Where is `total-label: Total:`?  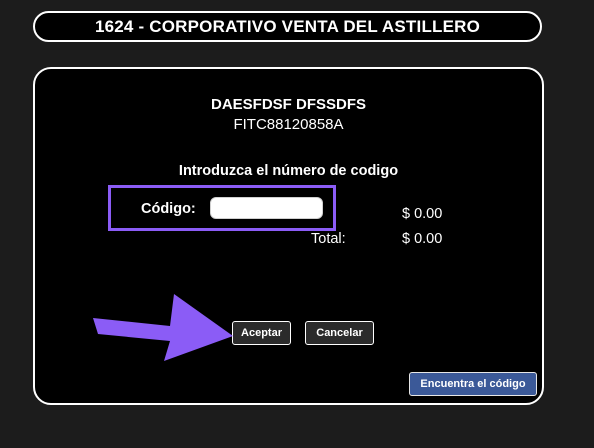
total-label: Total: is located at coordinates (328, 239).